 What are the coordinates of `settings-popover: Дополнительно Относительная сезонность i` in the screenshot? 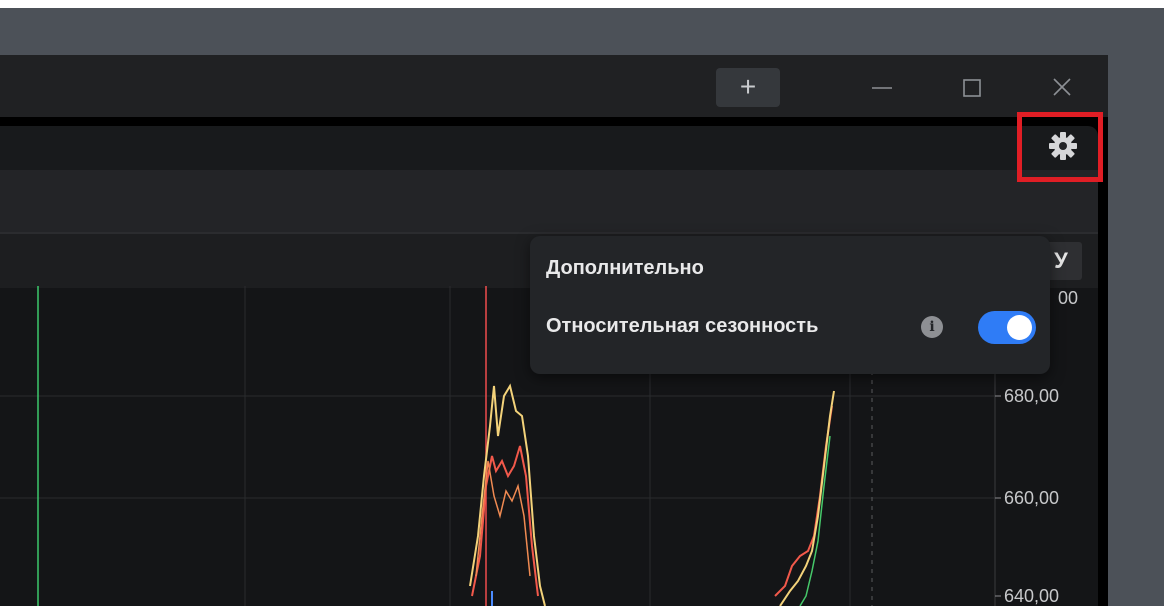 It's located at (790, 305).